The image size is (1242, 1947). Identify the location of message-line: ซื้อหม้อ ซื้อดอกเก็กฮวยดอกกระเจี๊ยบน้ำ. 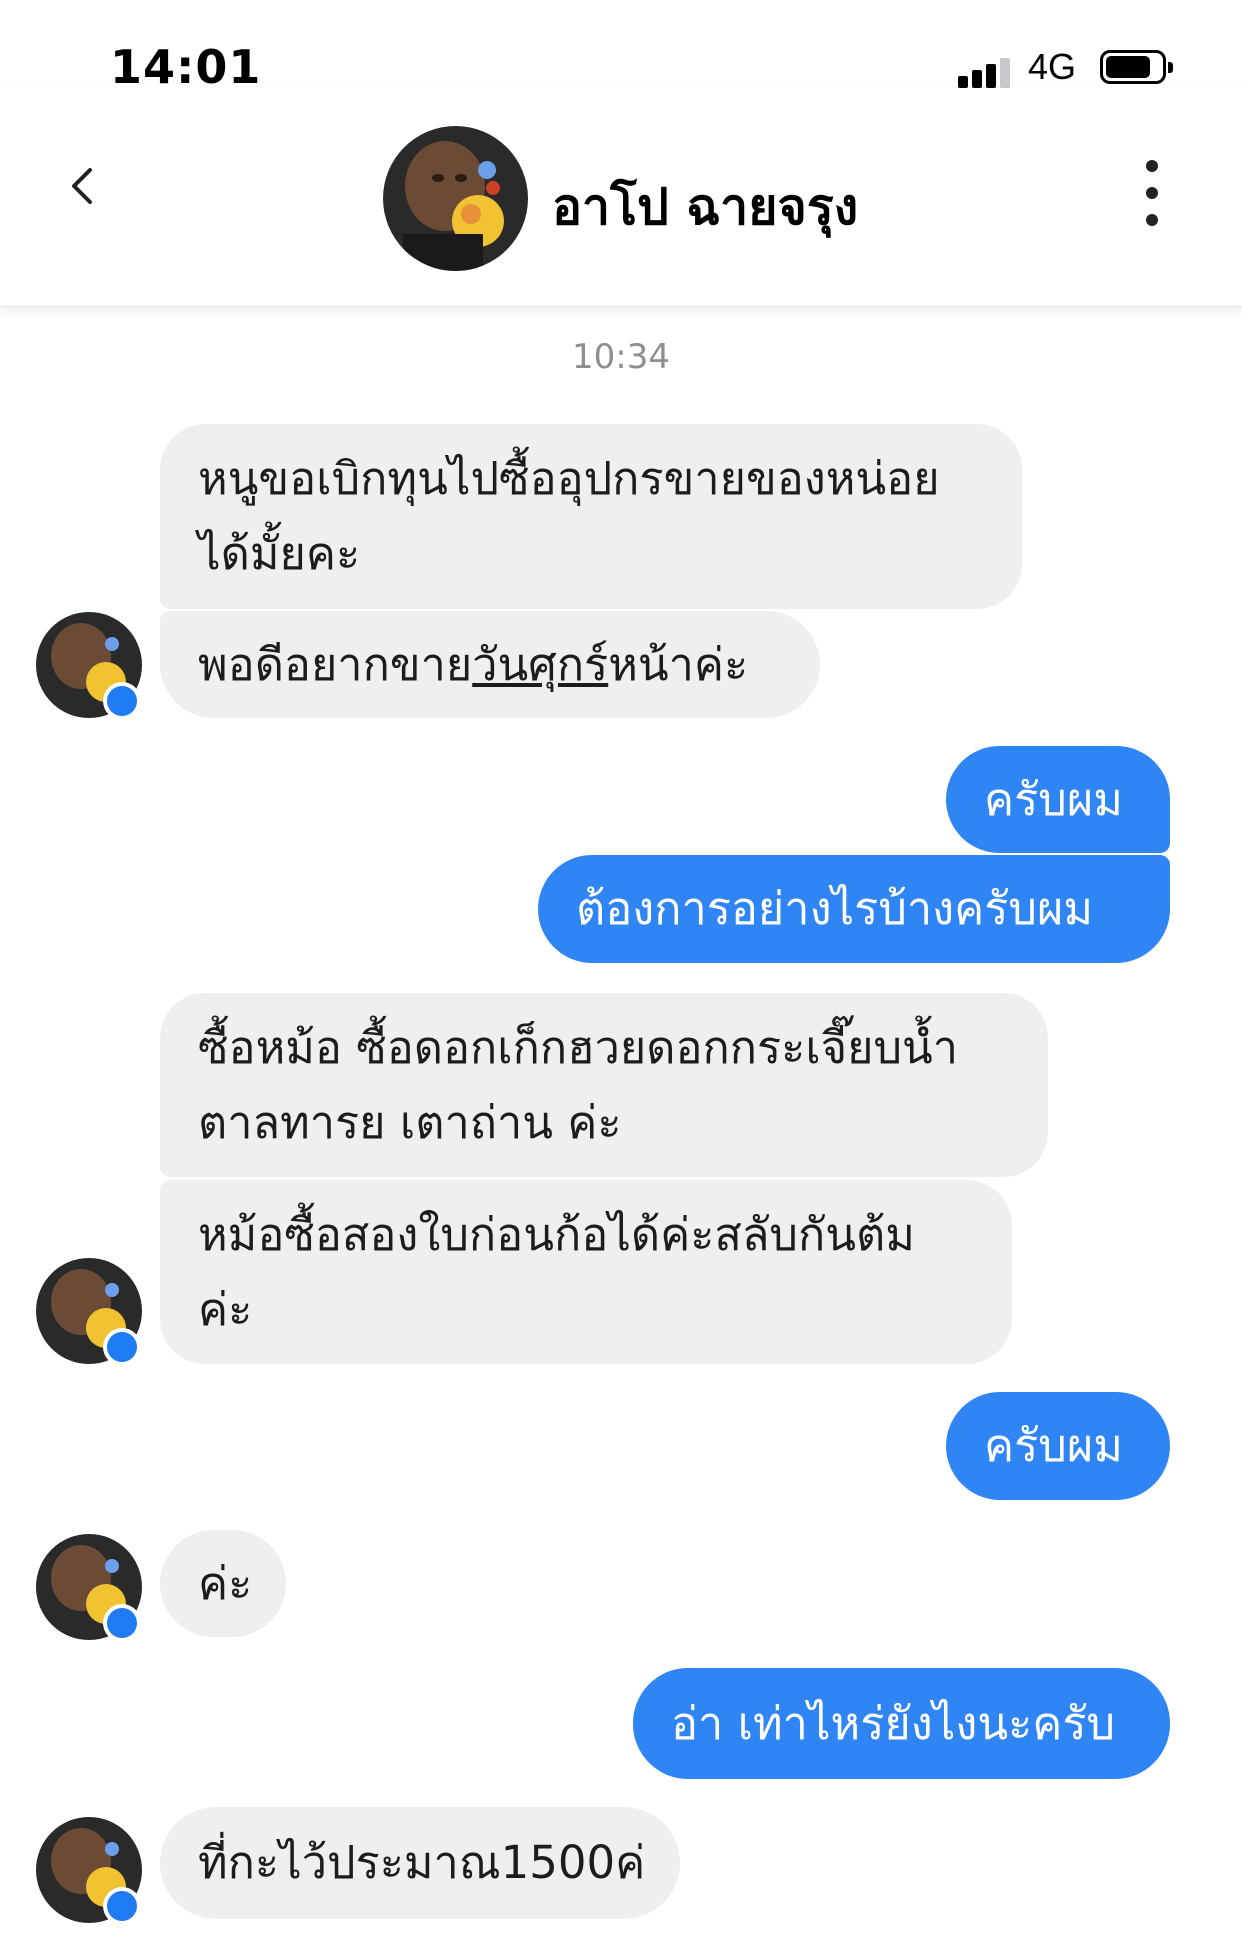
(578, 1047).